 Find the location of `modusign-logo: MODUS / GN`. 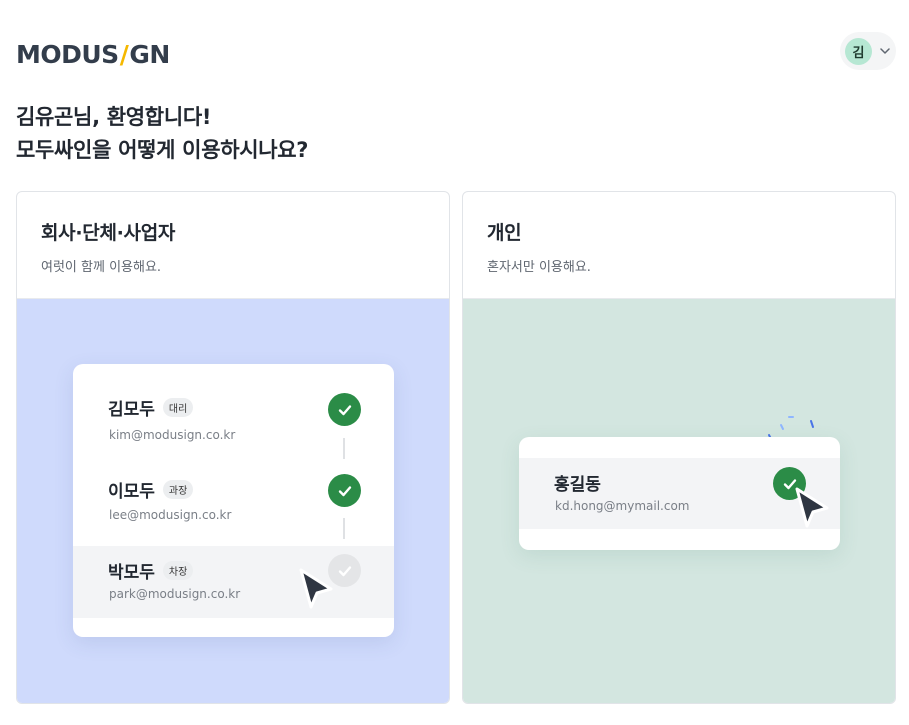

modusign-logo: MODUS / GN is located at coordinates (93, 54).